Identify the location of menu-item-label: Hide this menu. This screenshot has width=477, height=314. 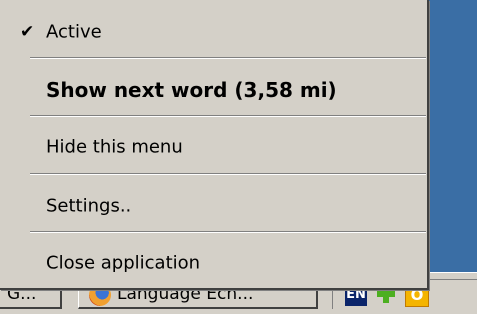
(114, 147).